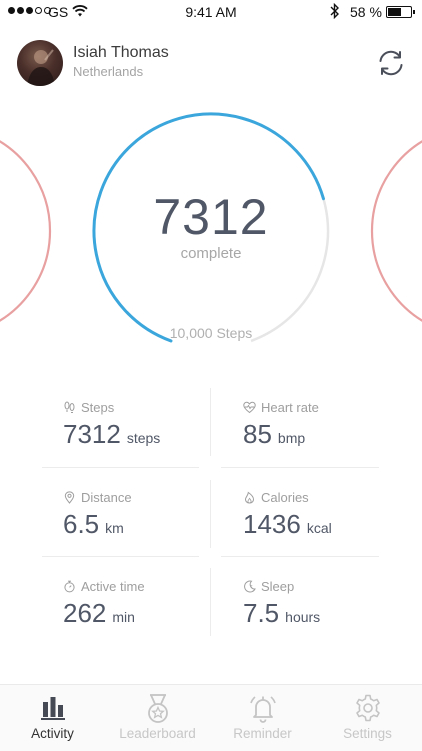 The image size is (422, 751). Describe the element at coordinates (290, 407) in the screenshot. I see `stat-heart-rate-label: Heart rate` at that location.